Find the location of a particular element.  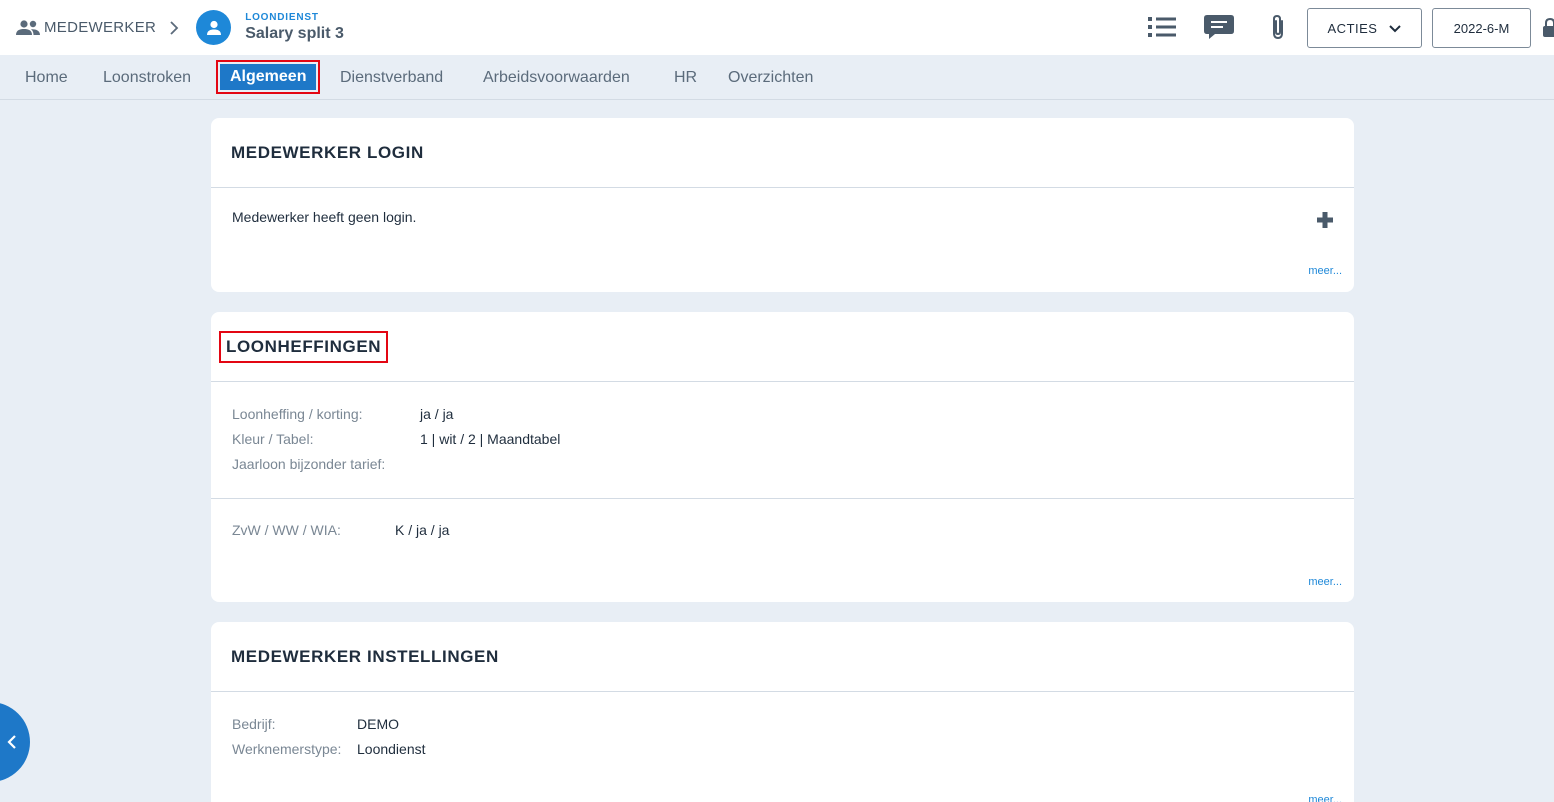

tab-hr: HR is located at coordinates (685, 77).